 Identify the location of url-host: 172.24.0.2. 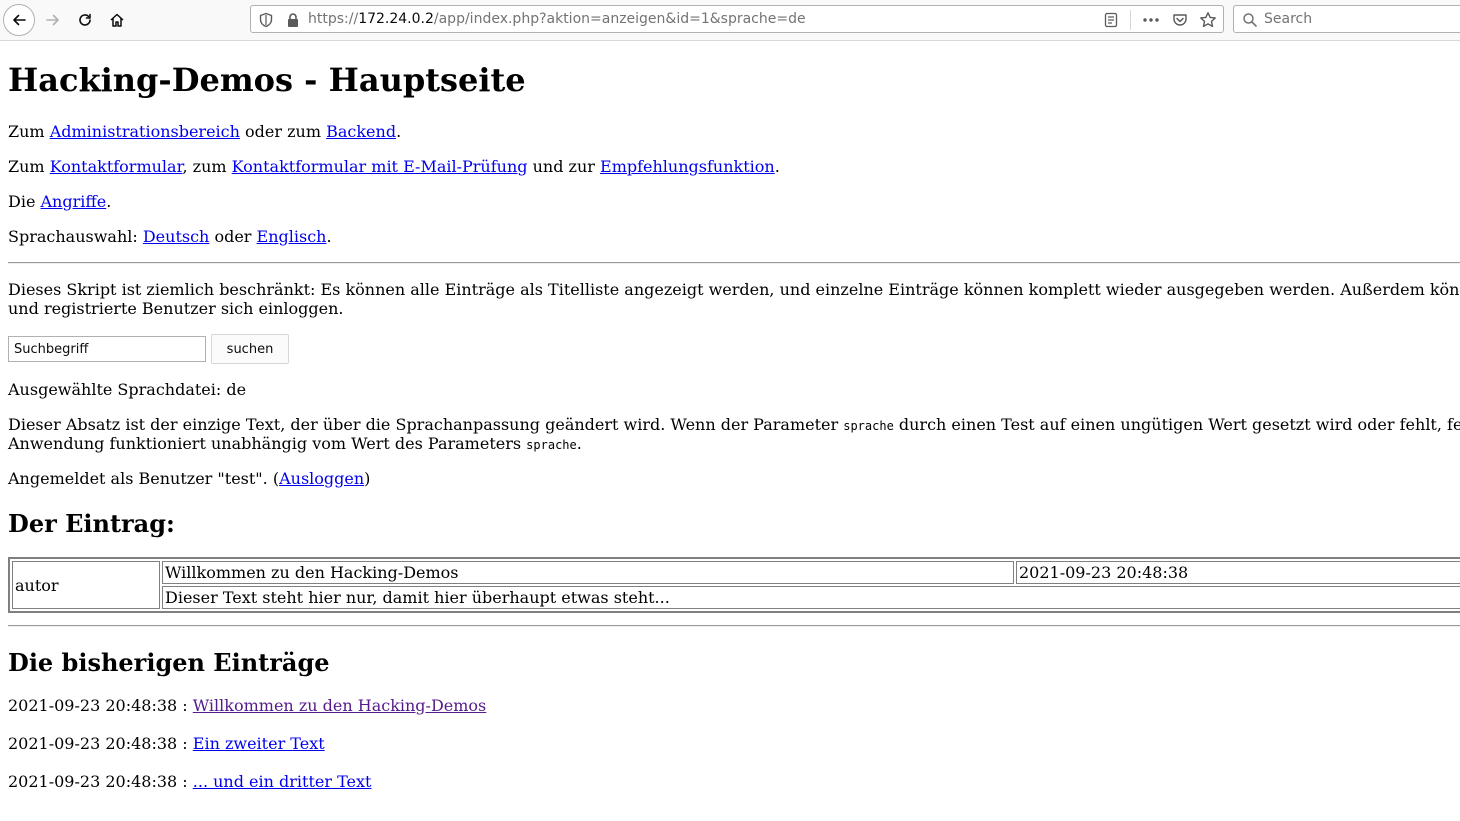
(396, 19).